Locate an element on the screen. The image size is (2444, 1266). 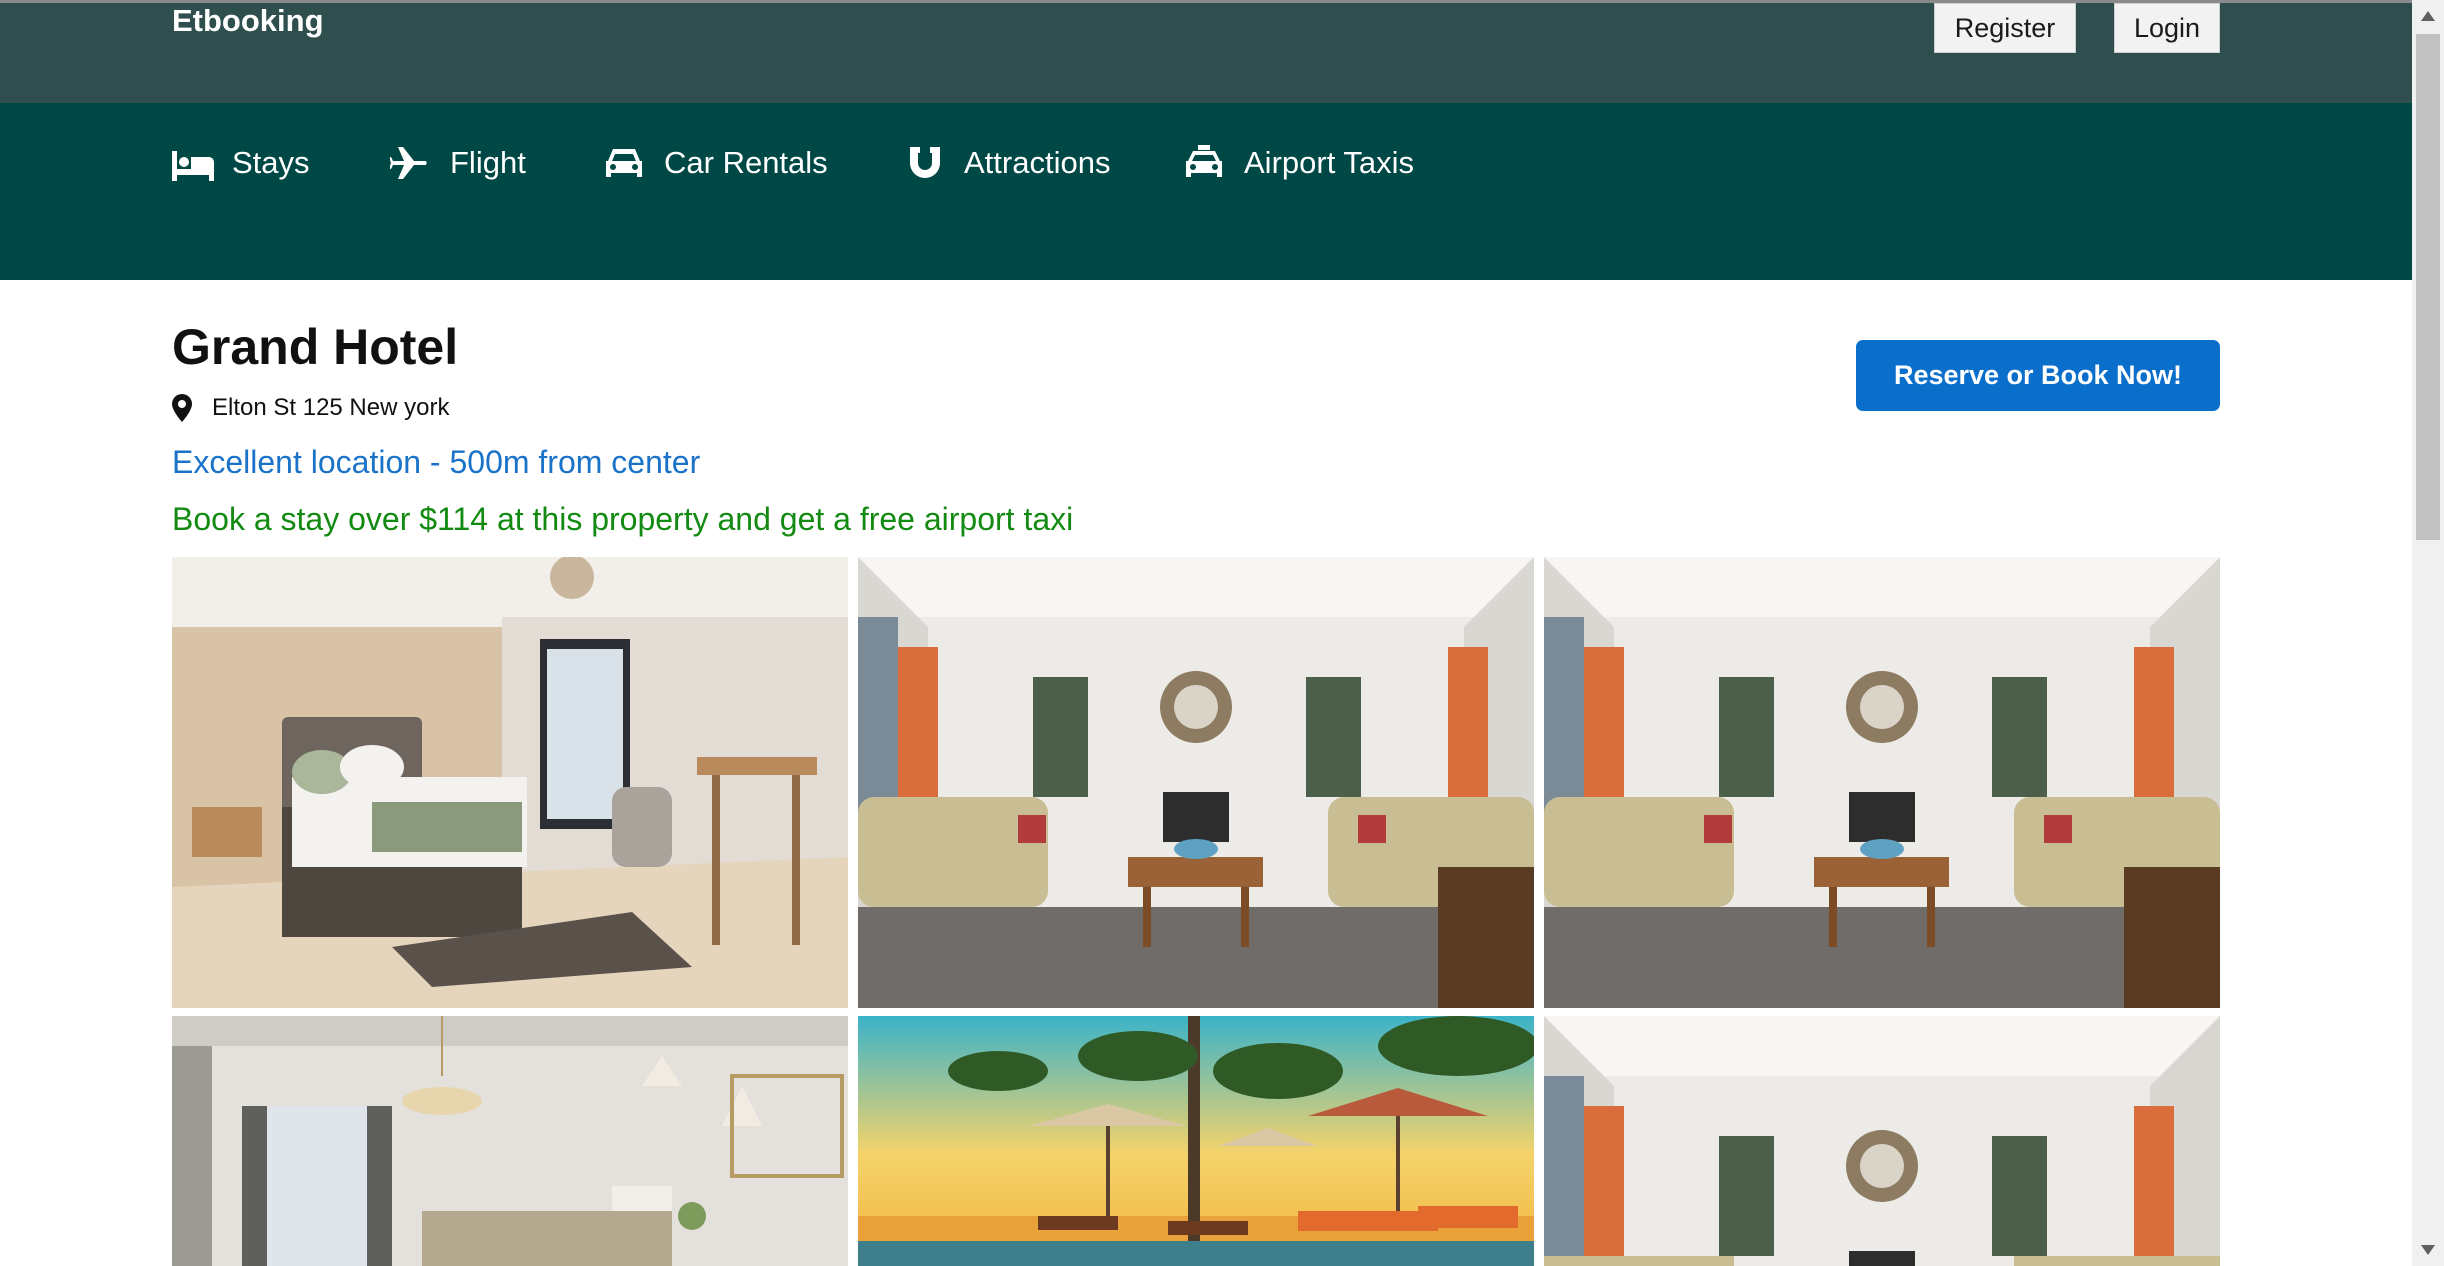
nav-item-flight: Flight is located at coordinates (458, 163).